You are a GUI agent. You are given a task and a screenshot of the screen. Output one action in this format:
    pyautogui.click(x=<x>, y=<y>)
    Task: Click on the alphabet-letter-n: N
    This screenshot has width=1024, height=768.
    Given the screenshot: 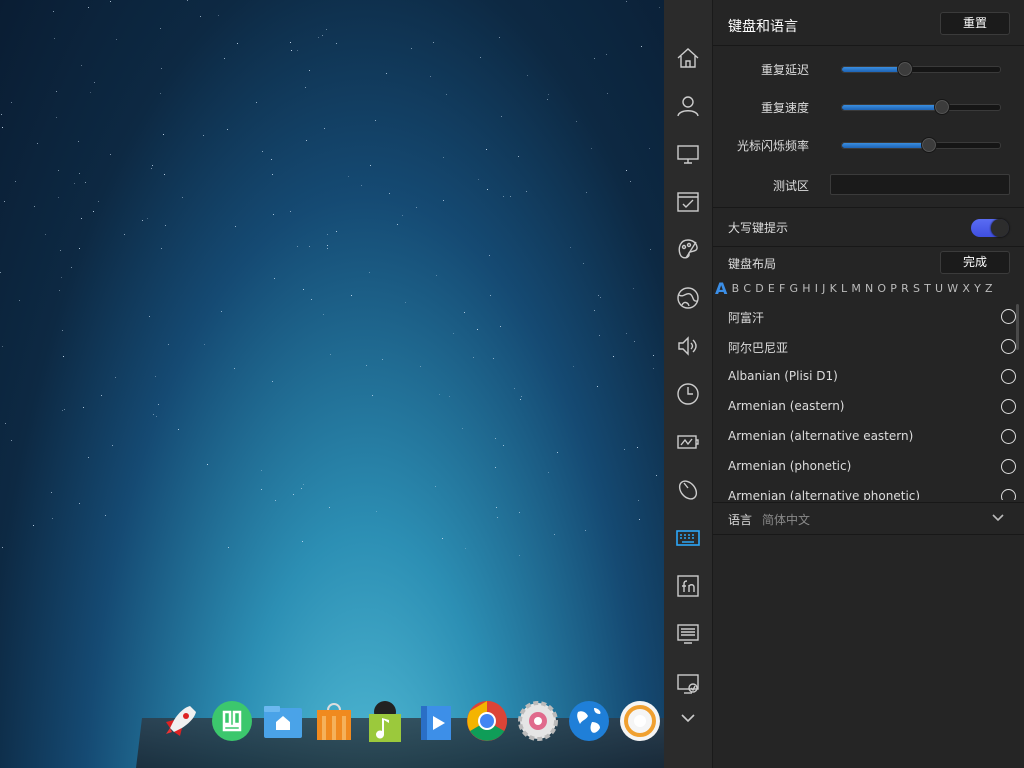 What is the action you would take?
    pyautogui.click(x=869, y=288)
    